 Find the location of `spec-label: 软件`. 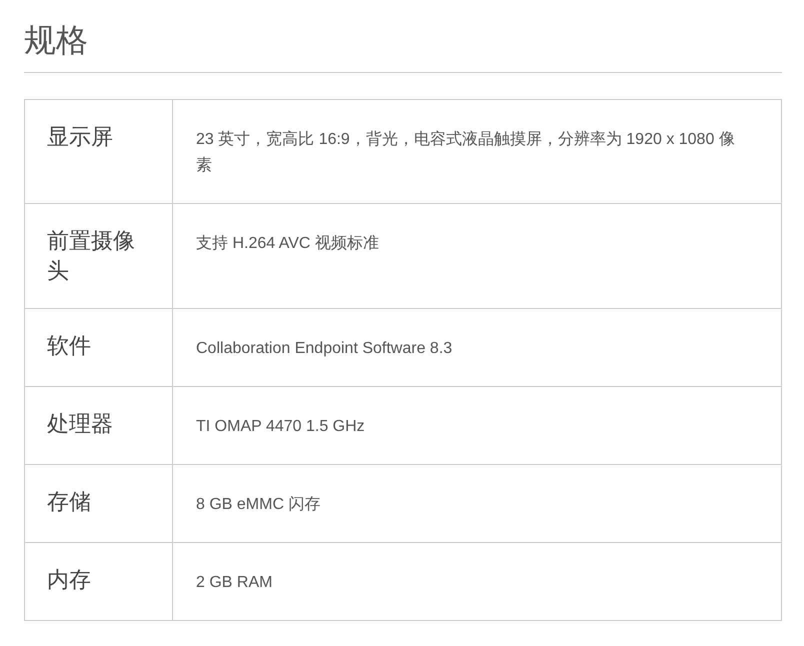

spec-label: 软件 is located at coordinates (98, 347).